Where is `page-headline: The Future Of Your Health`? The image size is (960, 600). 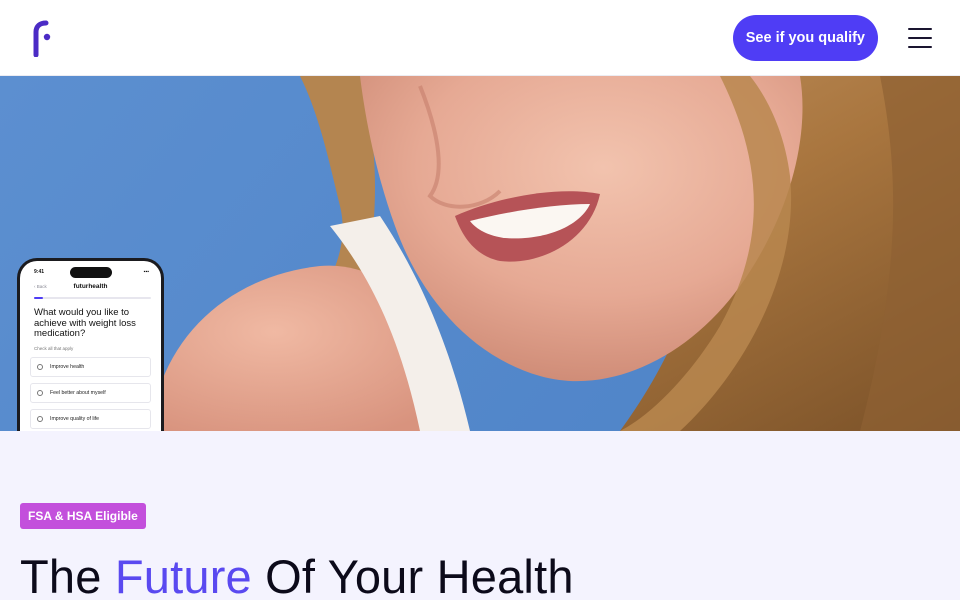
page-headline: The Future Of Your Health is located at coordinates (297, 574).